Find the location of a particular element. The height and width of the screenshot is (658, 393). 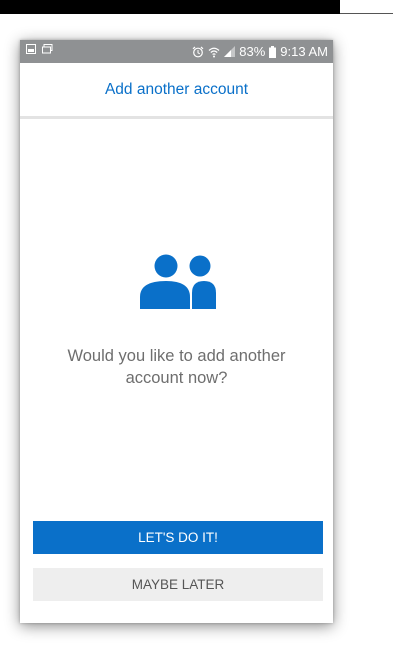

battery-percent: 83% is located at coordinates (252, 51).